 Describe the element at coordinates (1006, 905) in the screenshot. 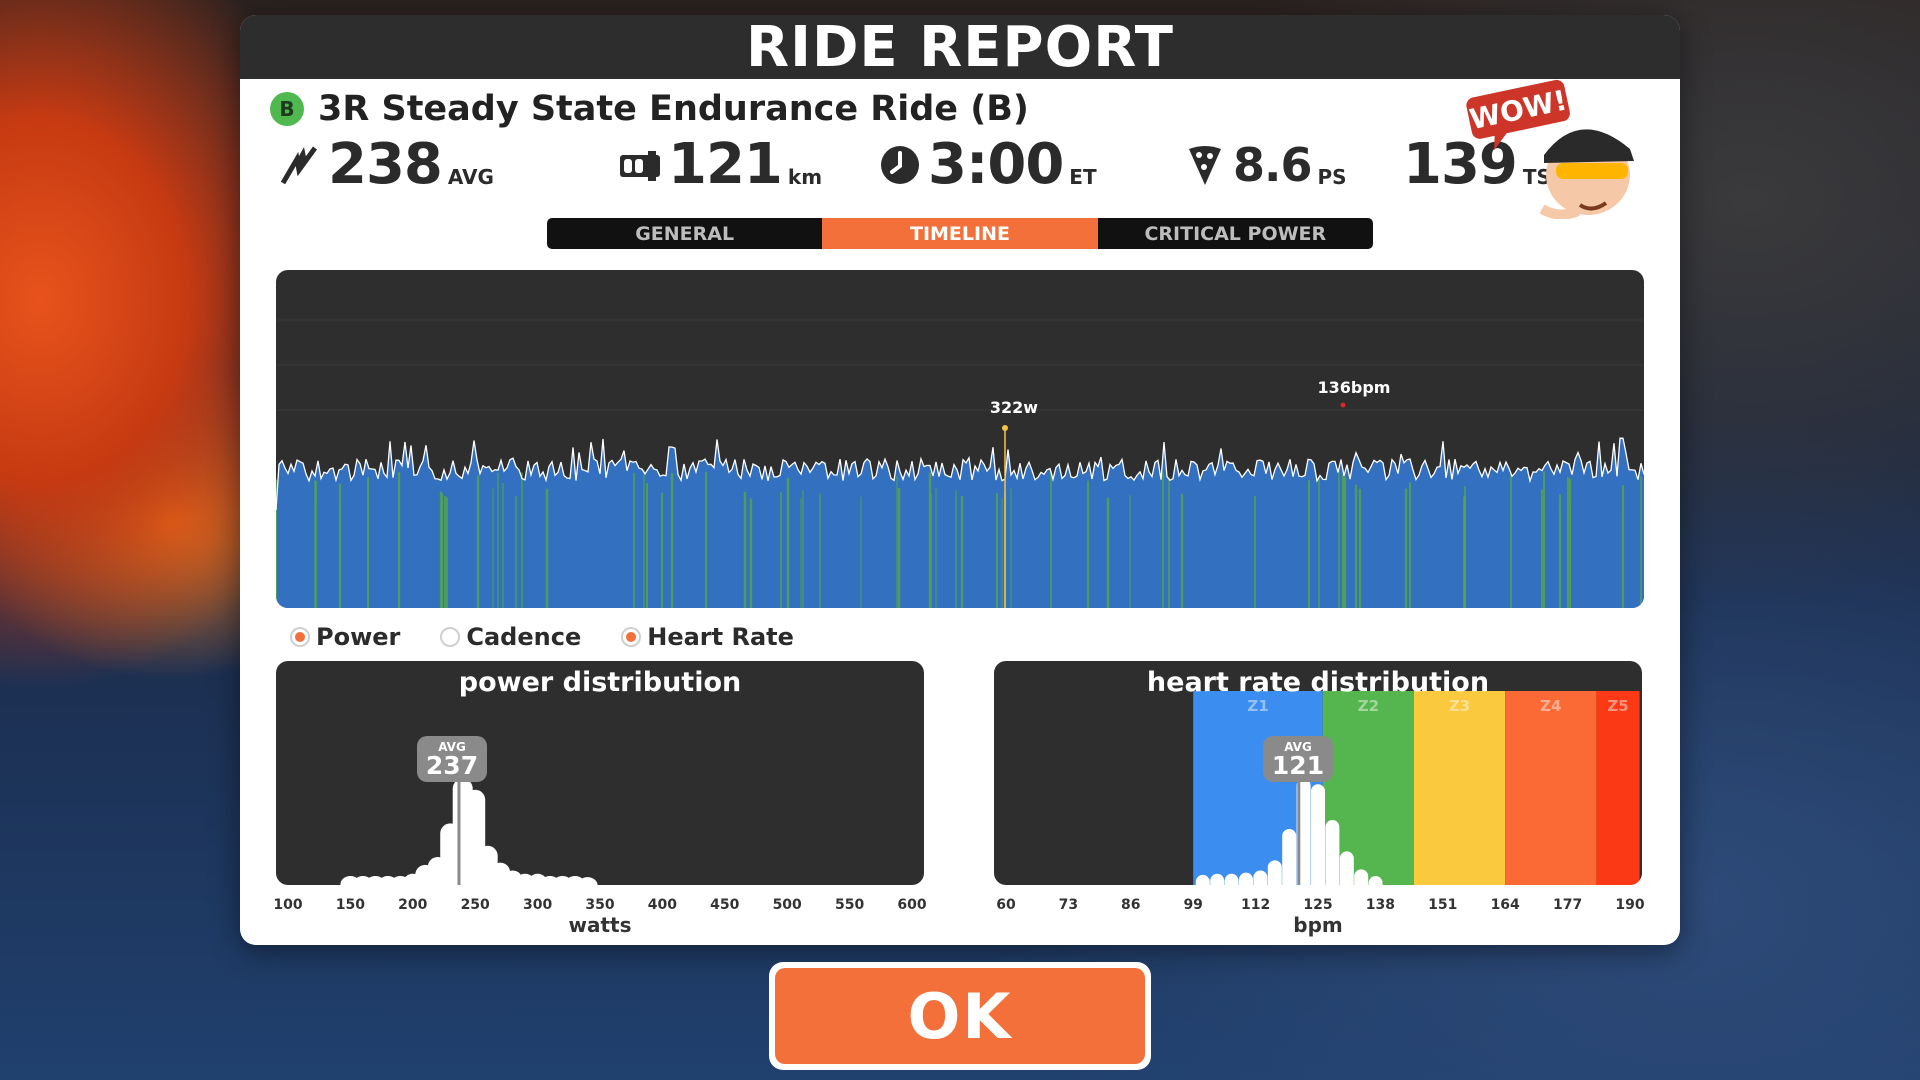

I see `axis-tick-label: 60` at that location.